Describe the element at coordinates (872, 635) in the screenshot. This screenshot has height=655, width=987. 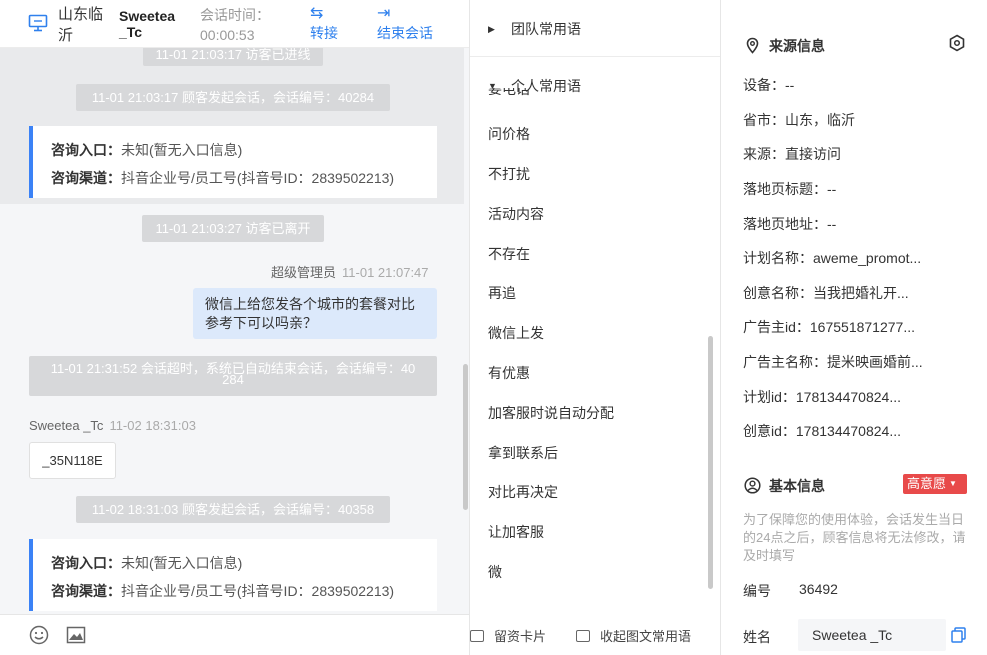
I see `name-field` at that location.